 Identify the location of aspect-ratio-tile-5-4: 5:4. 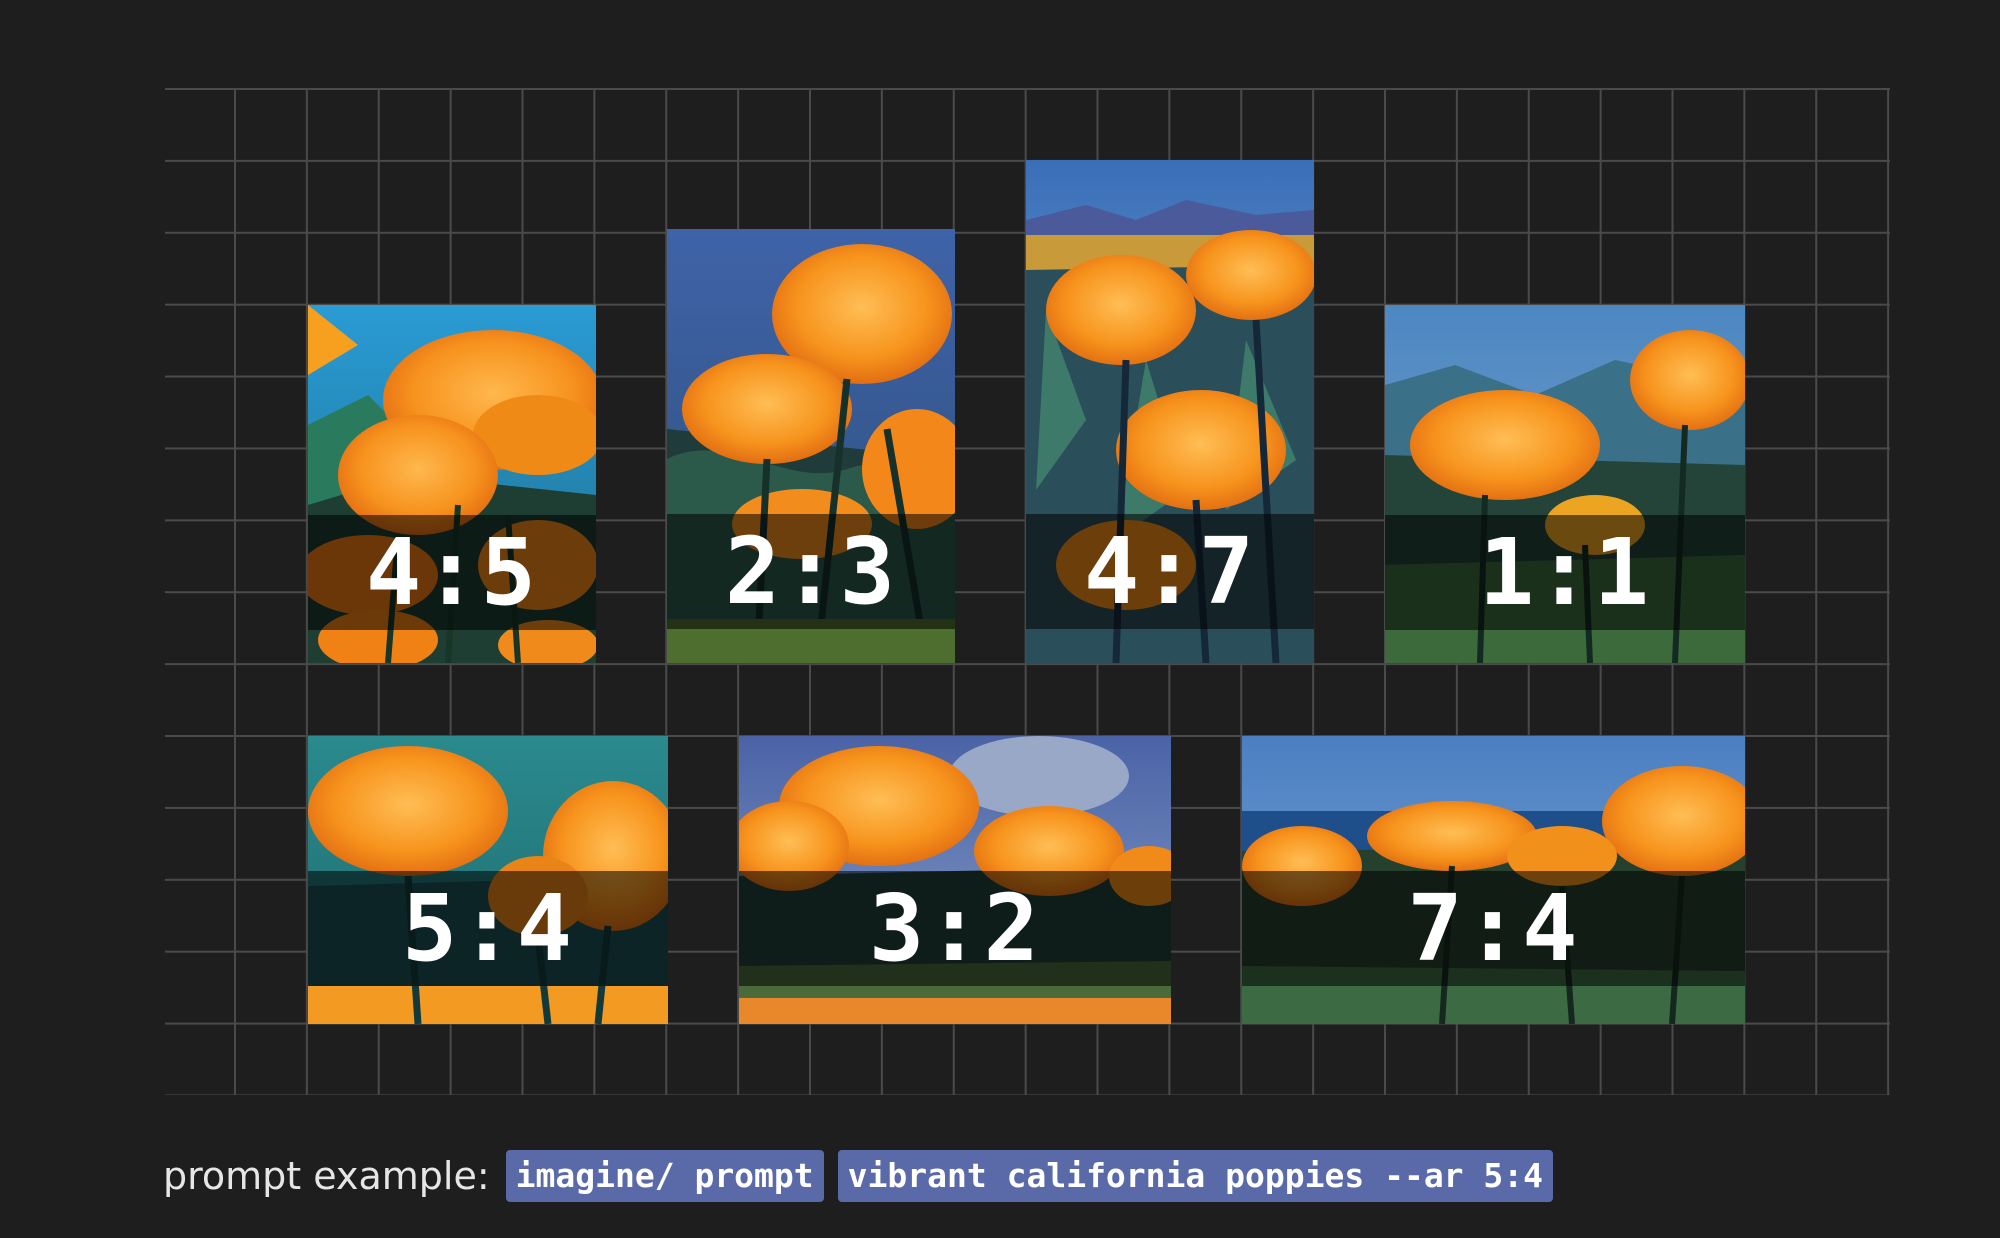
(488, 880).